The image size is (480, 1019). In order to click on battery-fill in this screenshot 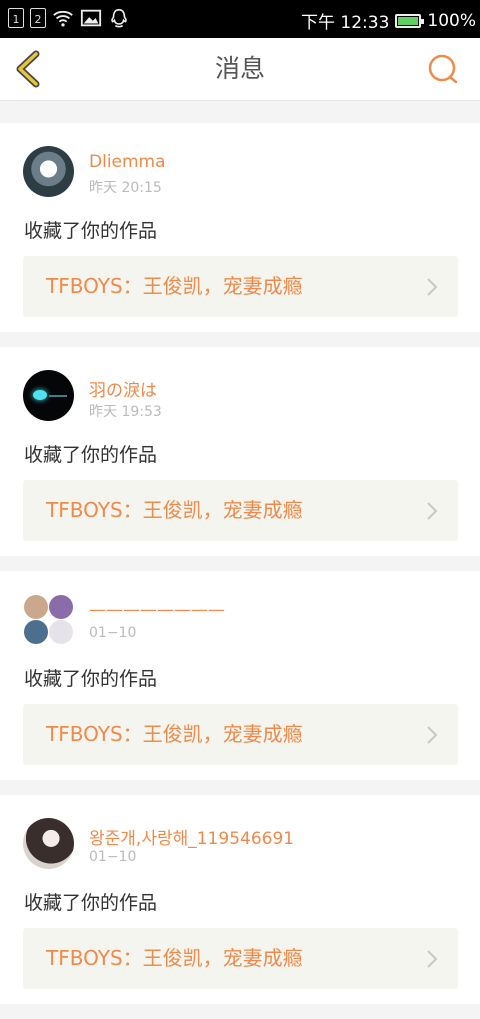, I will do `click(408, 20)`.